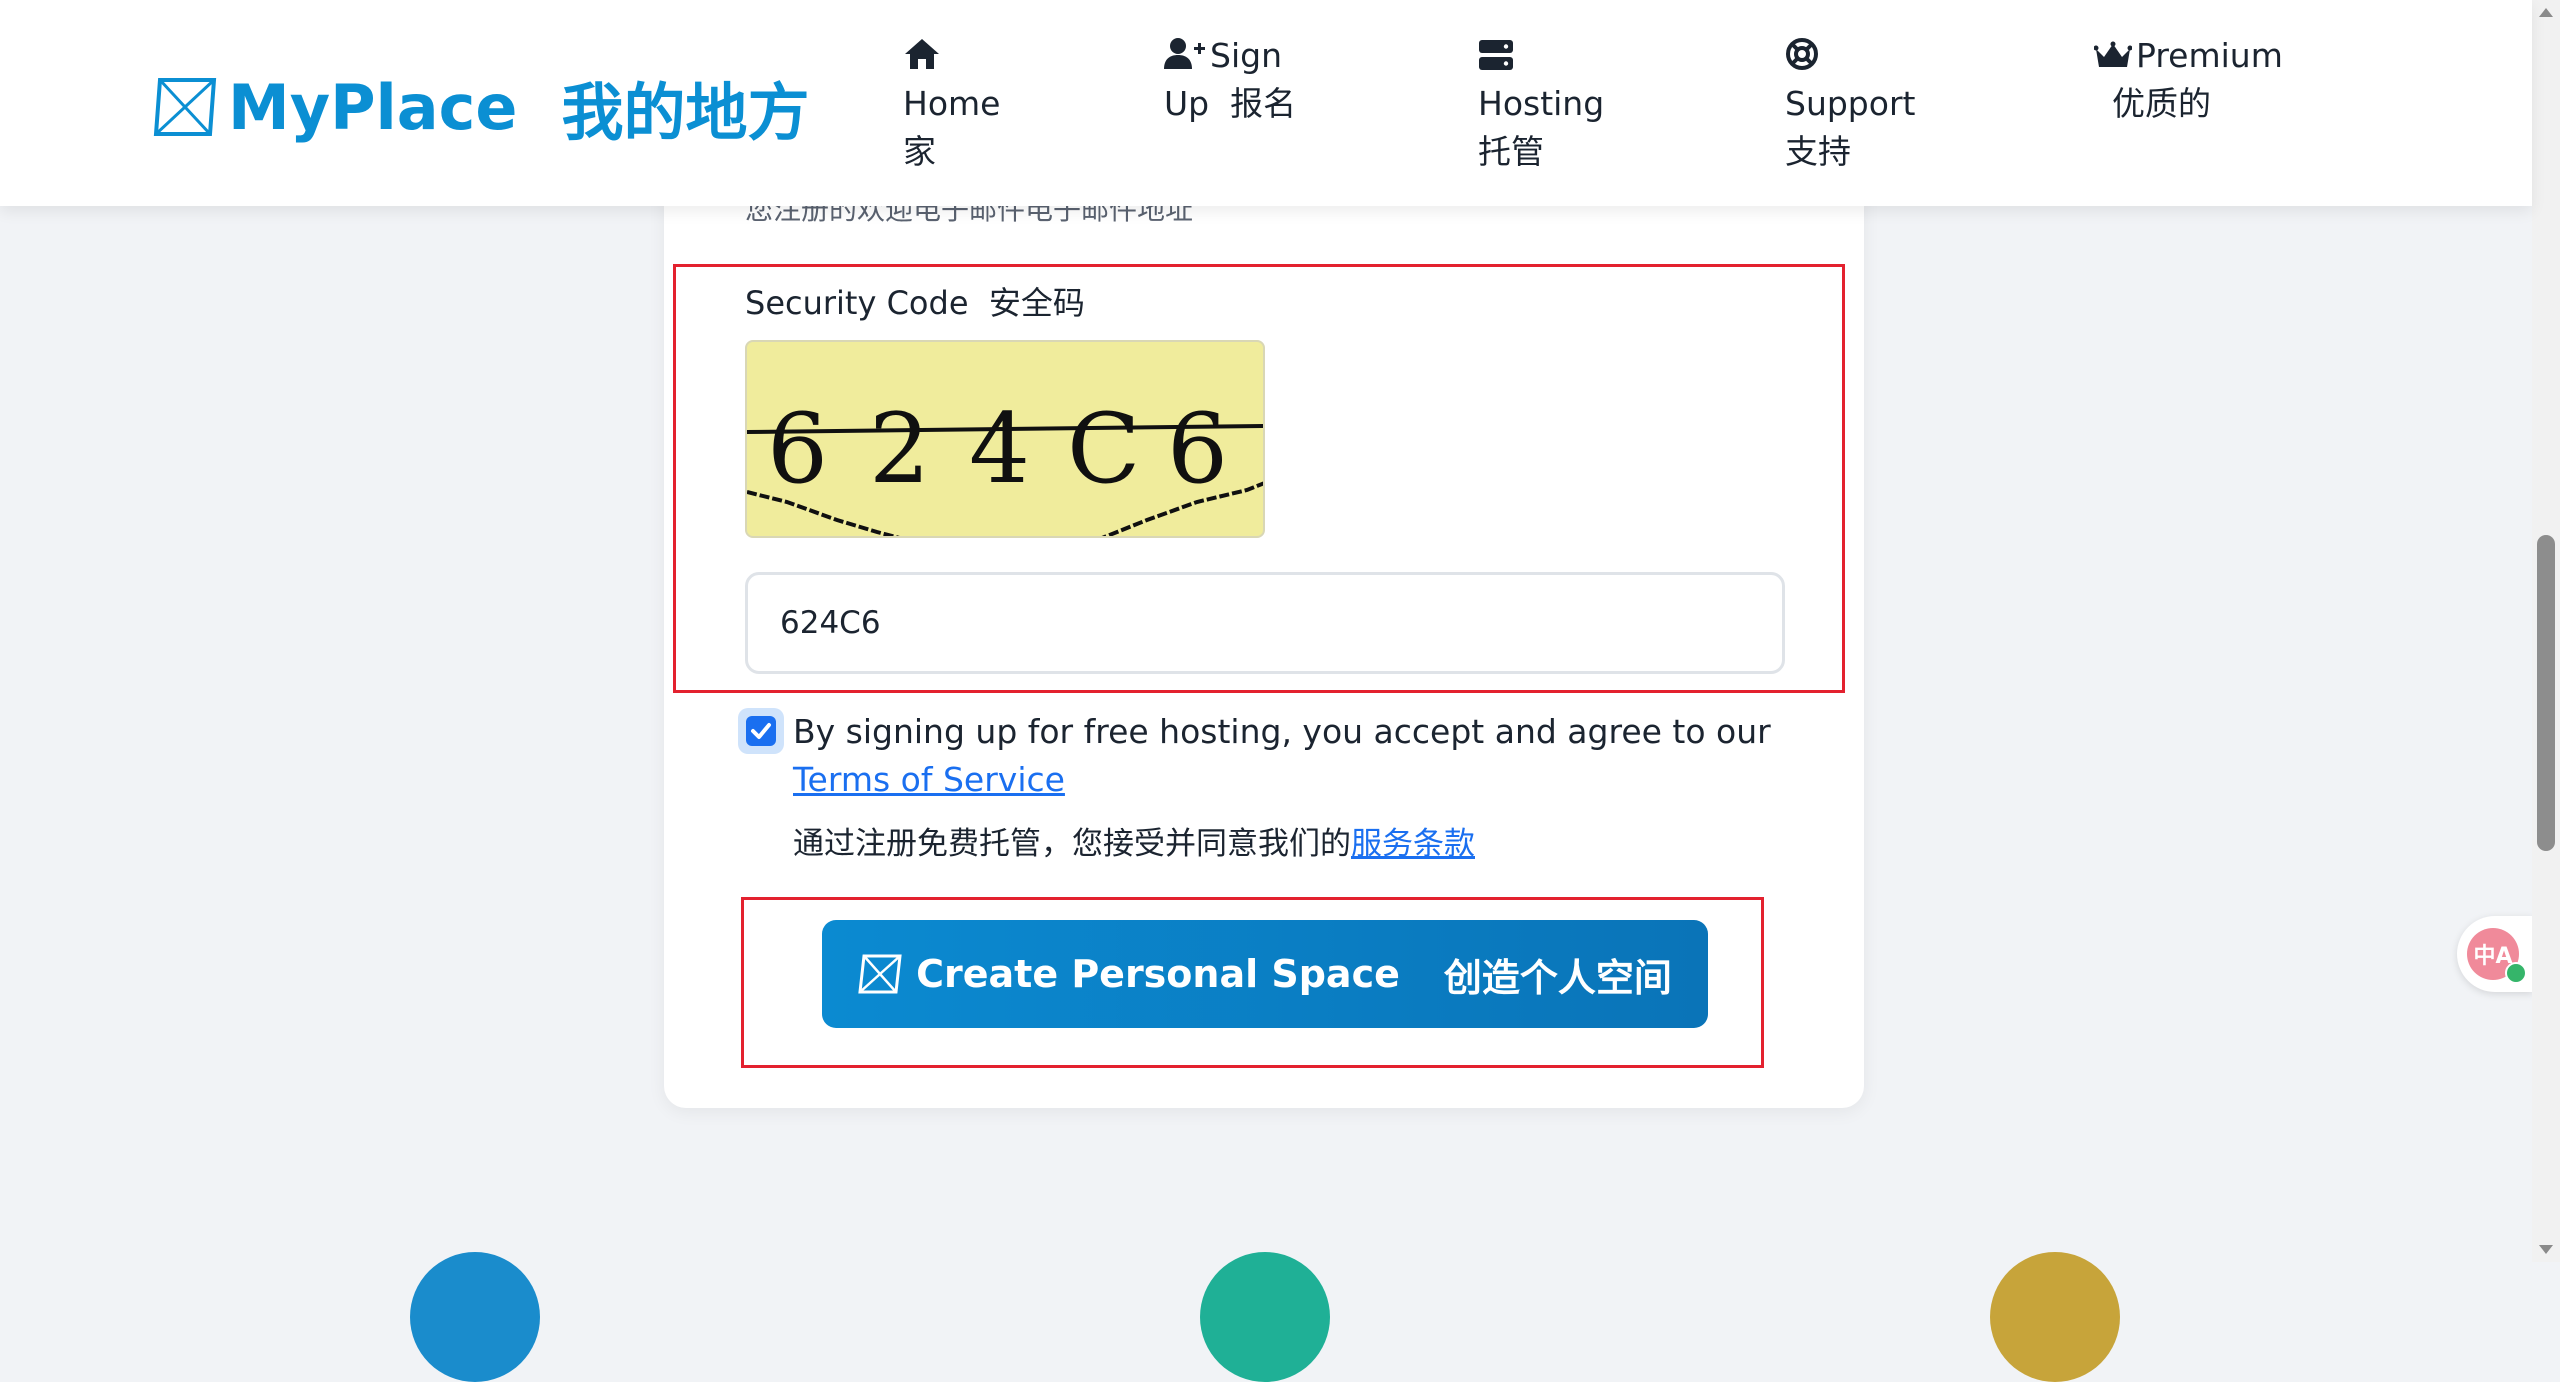 This screenshot has height=1382, width=2560. Describe the element at coordinates (1252, 982) in the screenshot. I see `create-button-highlight-box` at that location.